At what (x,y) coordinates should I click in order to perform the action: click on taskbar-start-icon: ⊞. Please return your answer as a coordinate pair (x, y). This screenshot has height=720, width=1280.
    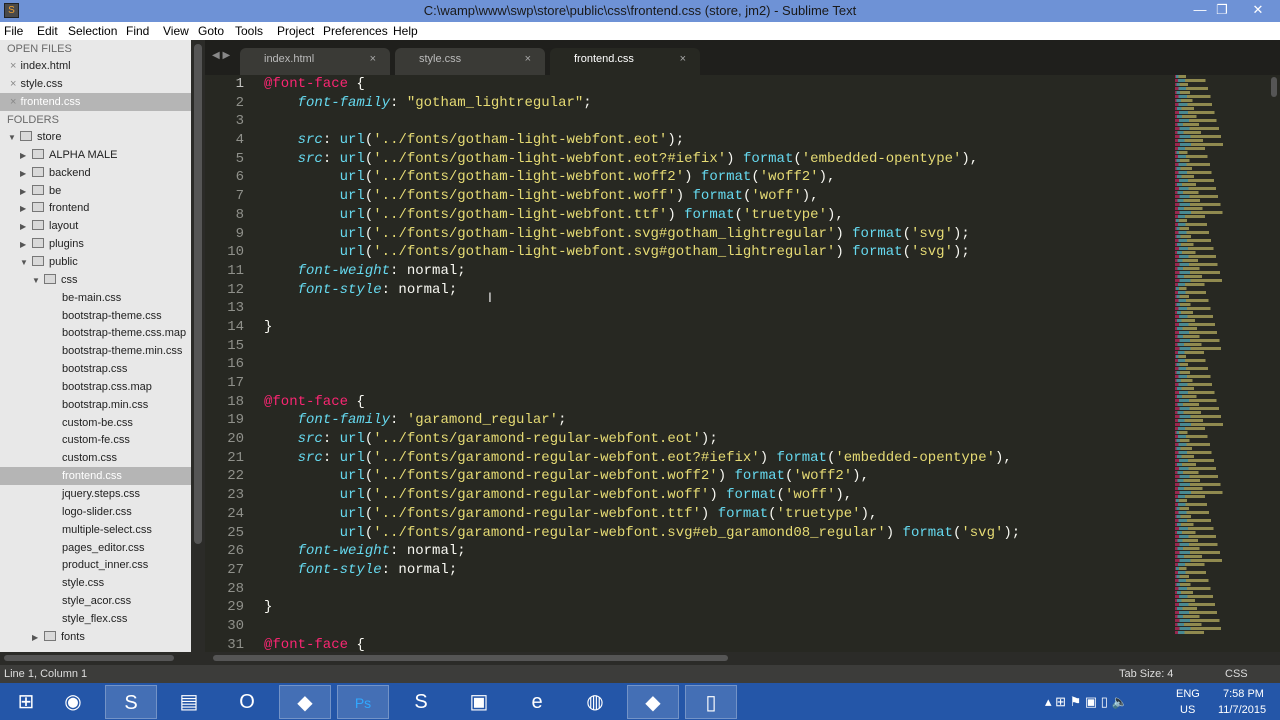
    Looking at the image, I should click on (26, 702).